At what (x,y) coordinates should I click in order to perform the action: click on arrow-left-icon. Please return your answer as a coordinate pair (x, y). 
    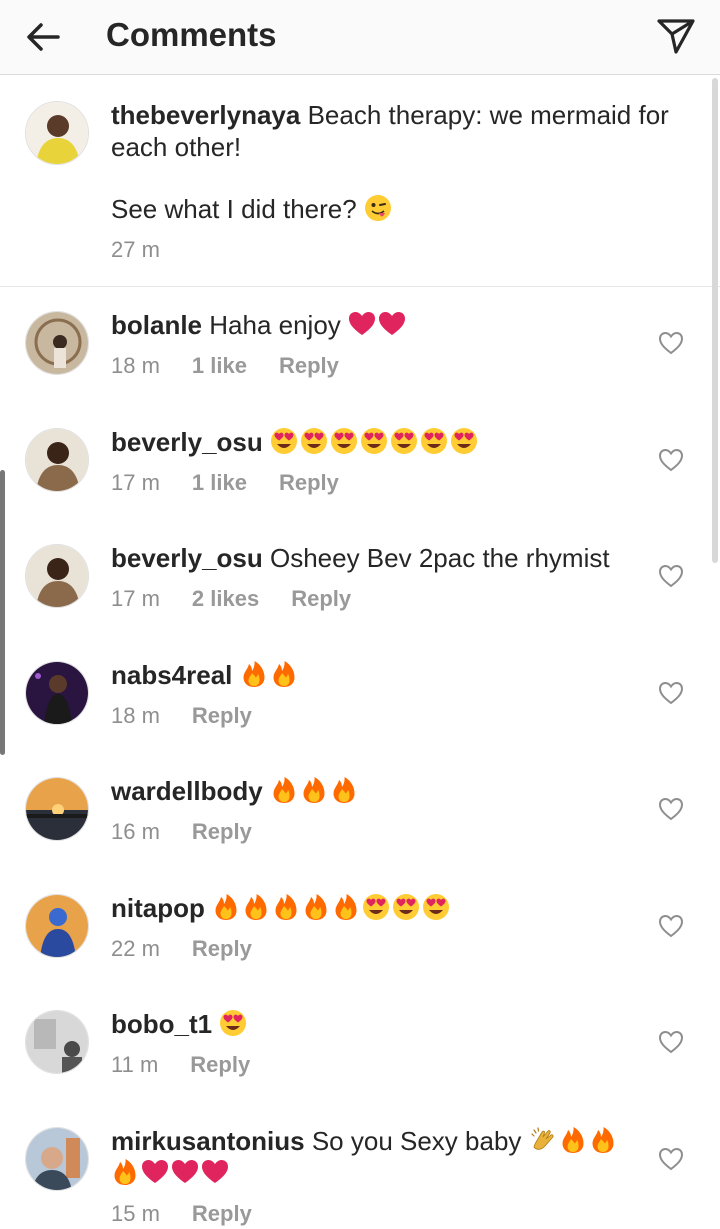
    Looking at the image, I should click on (43, 37).